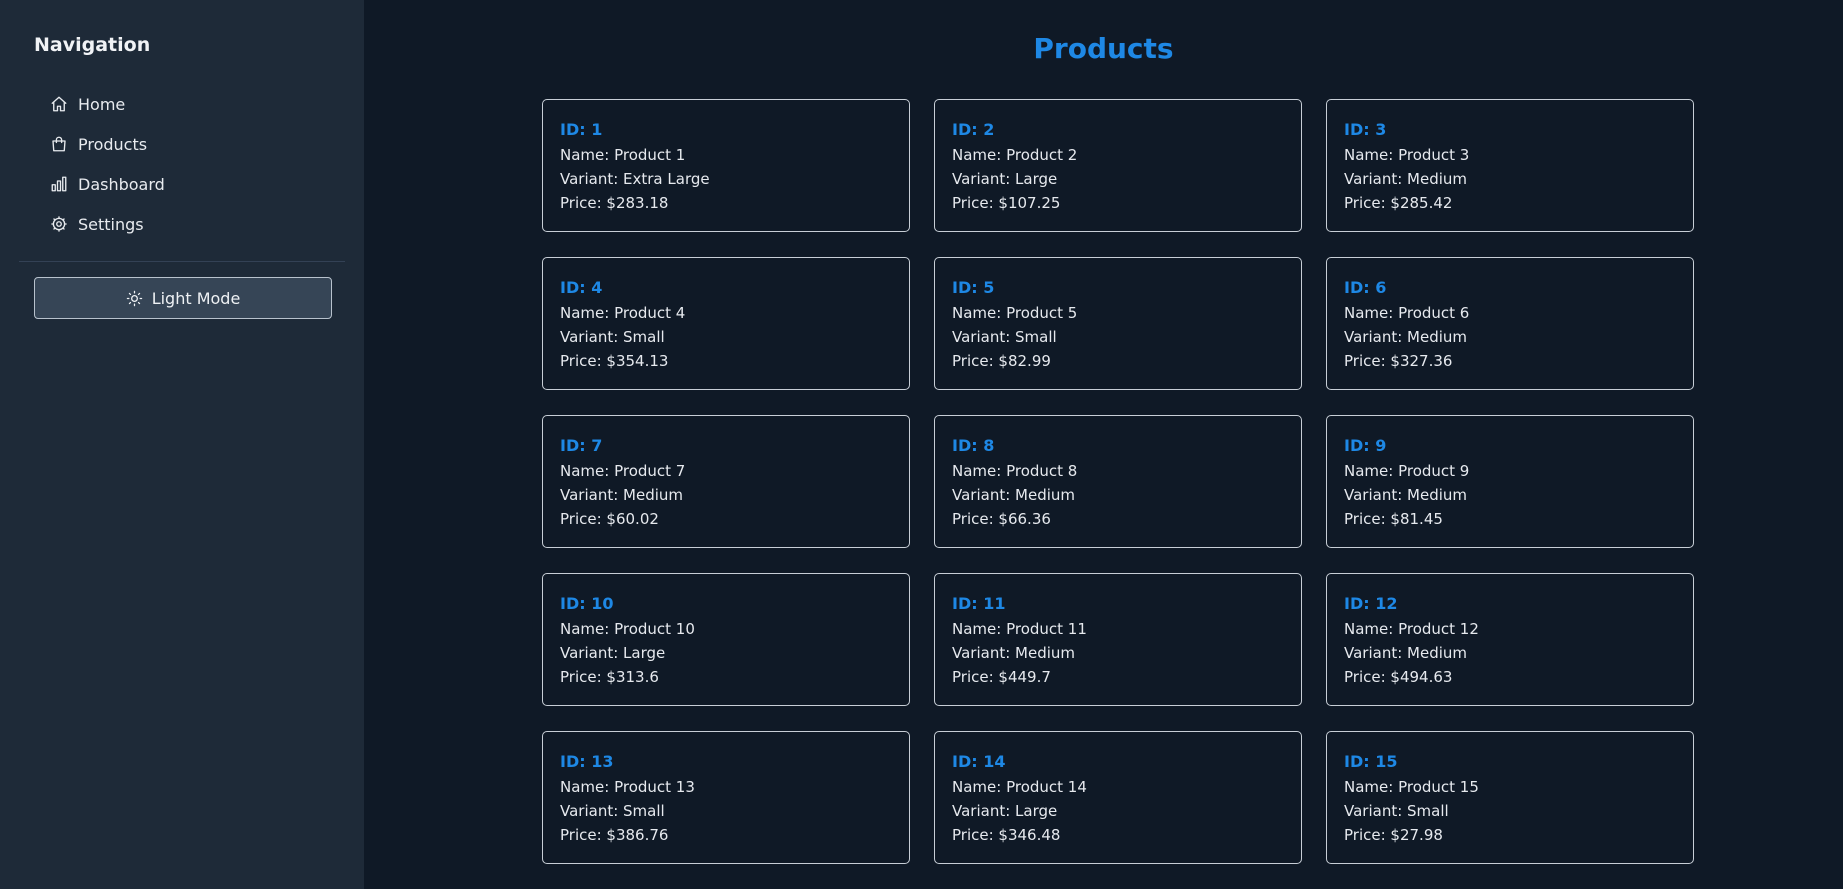  What do you see at coordinates (182, 184) in the screenshot?
I see `sidebar-item-dashboard: Dashboard` at bounding box center [182, 184].